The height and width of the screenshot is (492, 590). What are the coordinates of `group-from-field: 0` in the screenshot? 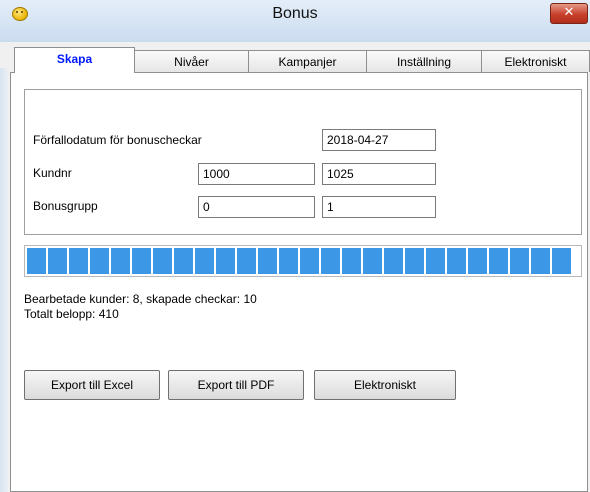 It's located at (256, 207).